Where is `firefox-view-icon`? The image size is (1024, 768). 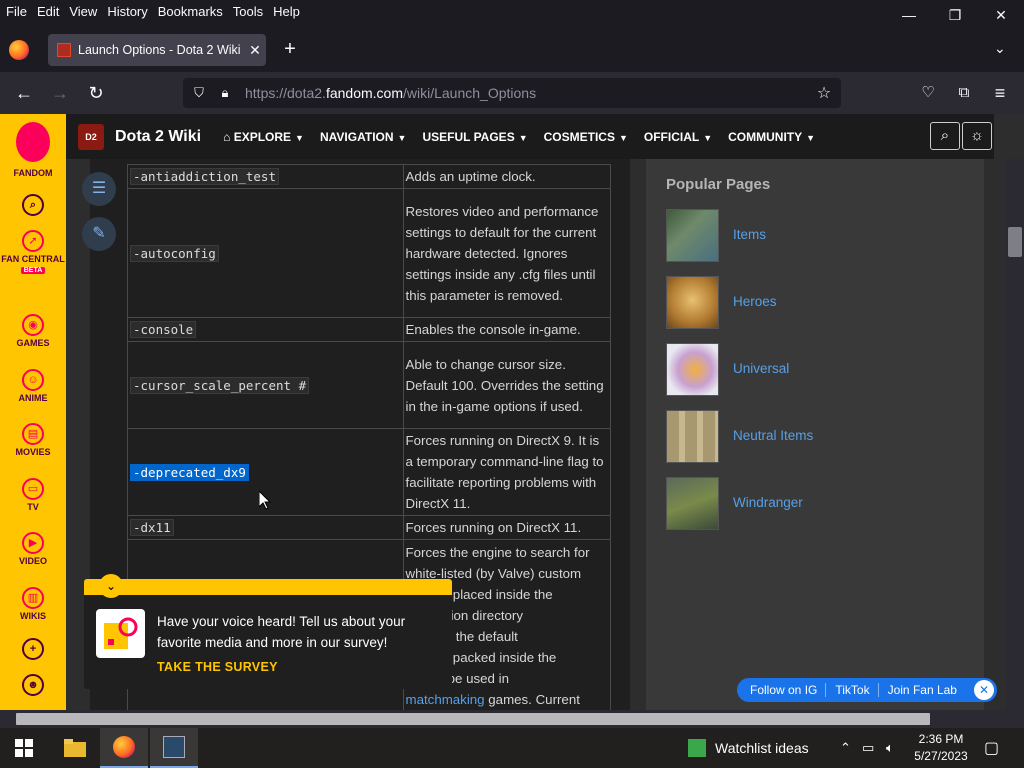
firefox-view-icon is located at coordinates (19, 50).